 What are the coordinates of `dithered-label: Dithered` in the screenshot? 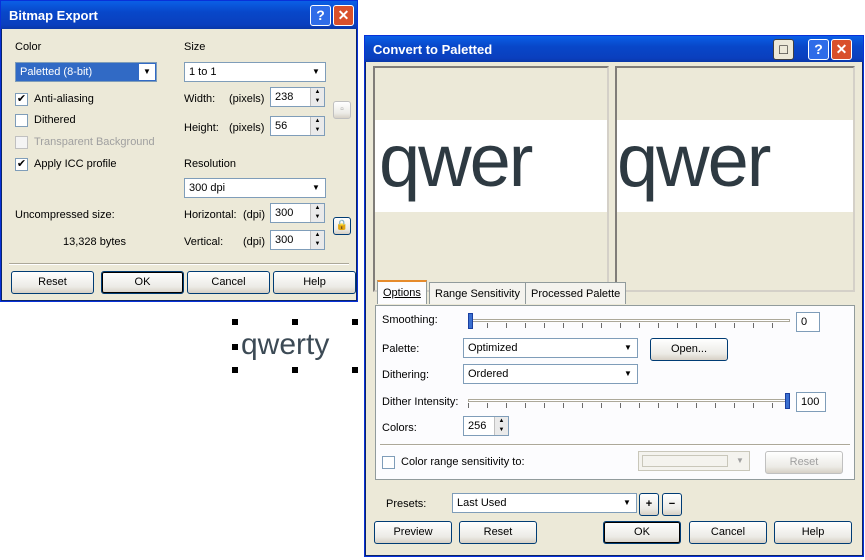 It's located at (55, 120).